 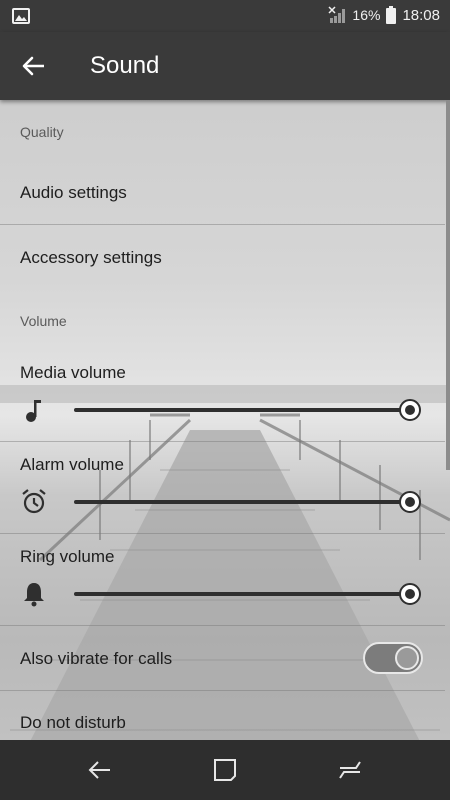 What do you see at coordinates (410, 594) in the screenshot?
I see `ring-volume-thumb` at bounding box center [410, 594].